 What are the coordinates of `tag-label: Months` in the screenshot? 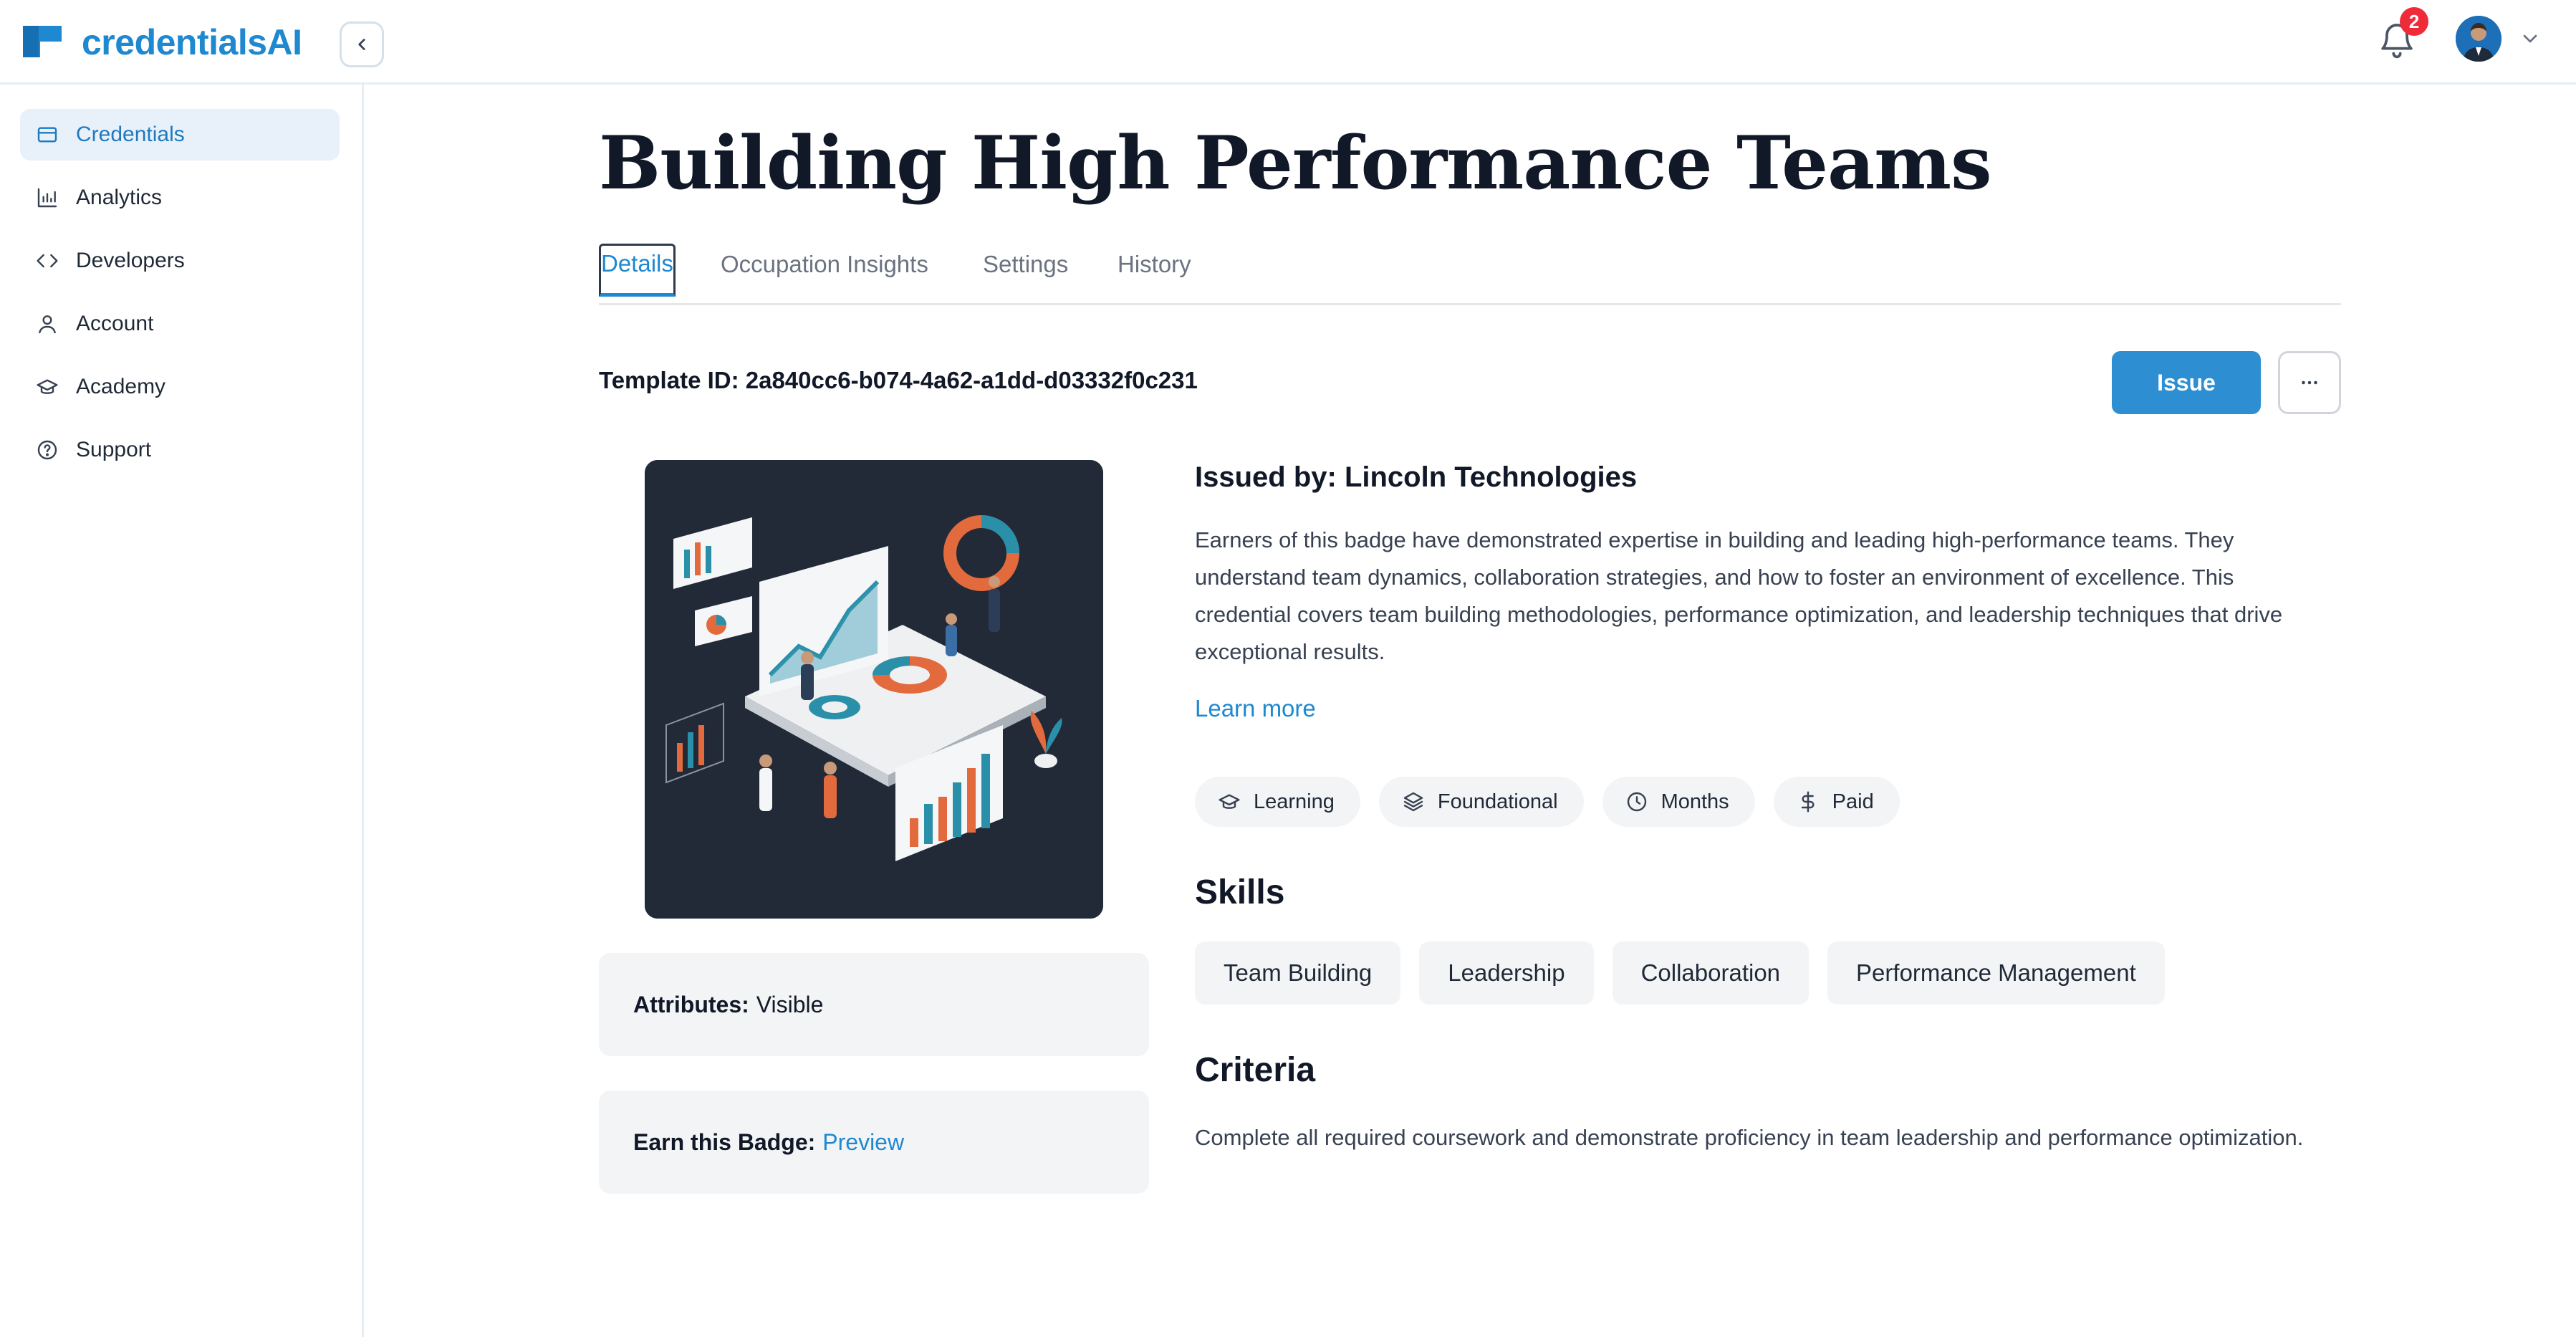 It's located at (1695, 801).